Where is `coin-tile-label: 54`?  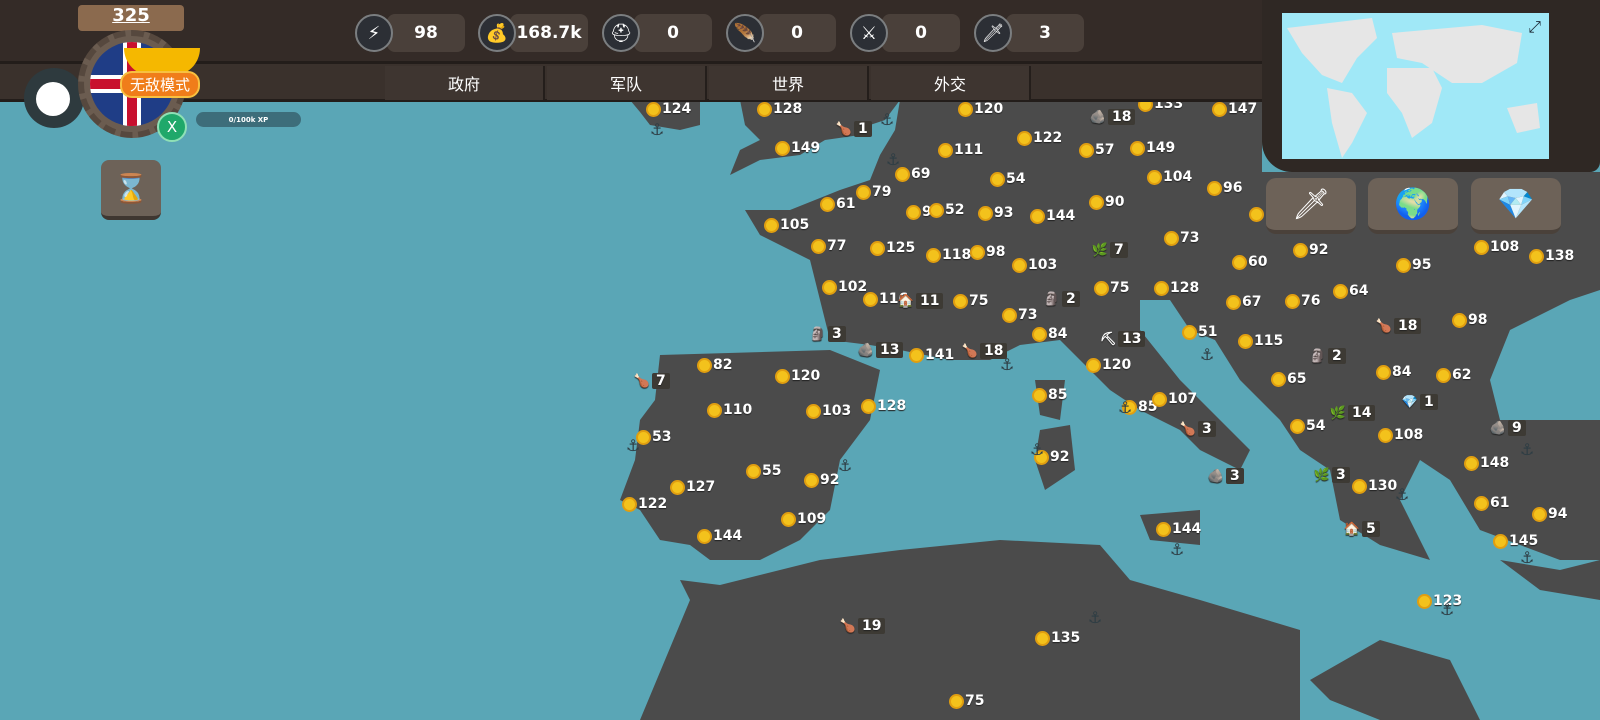 coin-tile-label: 54 is located at coordinates (1007, 179).